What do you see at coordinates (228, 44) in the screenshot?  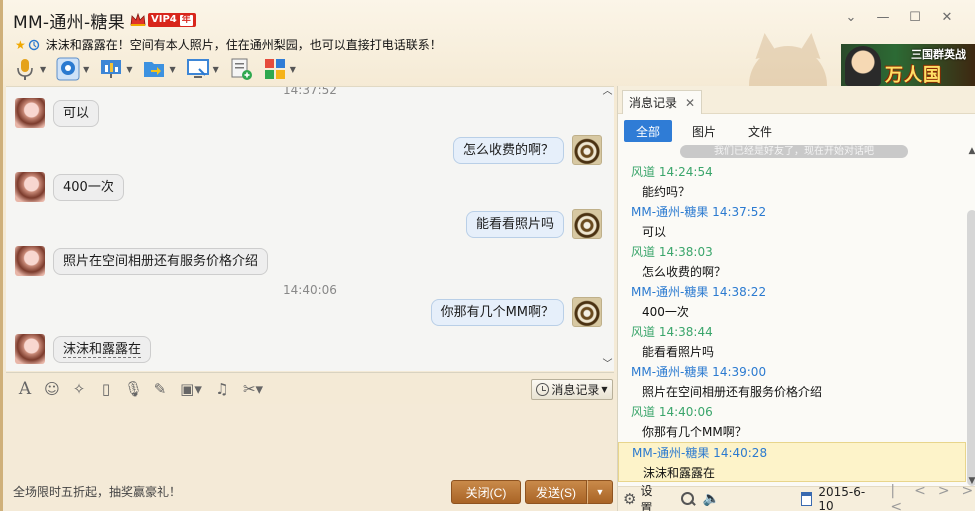 I see `signature-row: ★ 沫沫和露露在！空间有本人照片，住在通州梨园，也可以直接打电话联系！` at bounding box center [228, 44].